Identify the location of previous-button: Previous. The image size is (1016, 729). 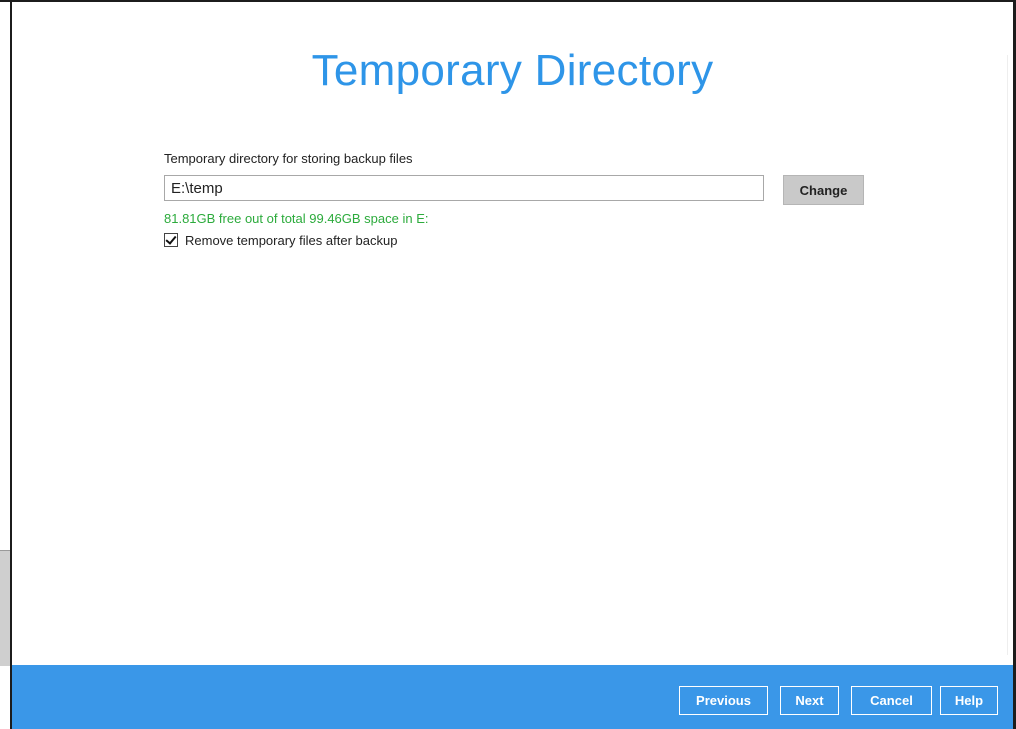
(723, 700).